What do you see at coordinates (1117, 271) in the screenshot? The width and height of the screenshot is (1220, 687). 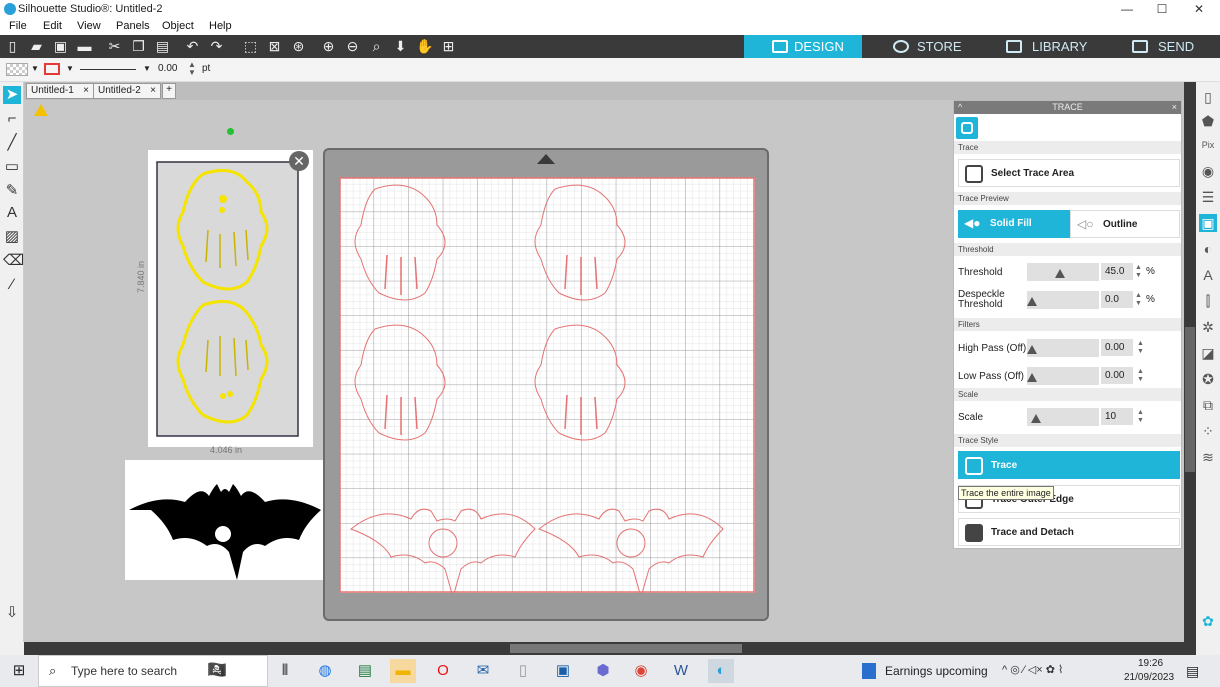 I see `threshold-input: 45.0` at bounding box center [1117, 271].